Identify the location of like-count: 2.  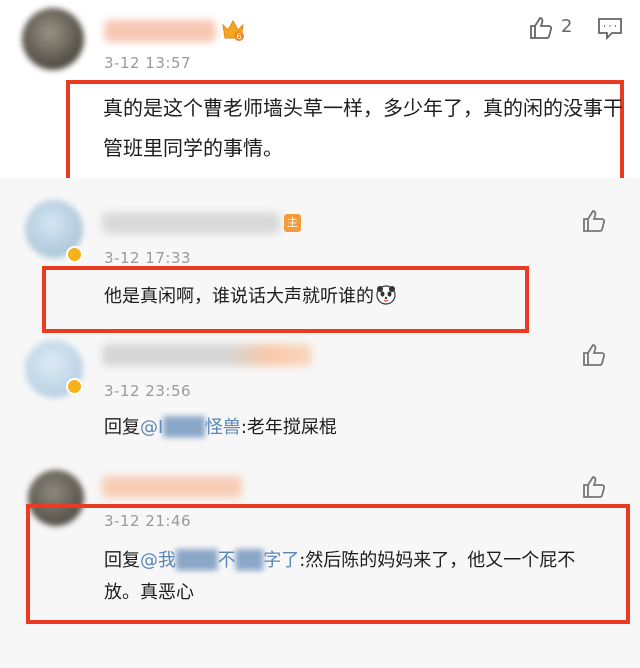
(567, 26).